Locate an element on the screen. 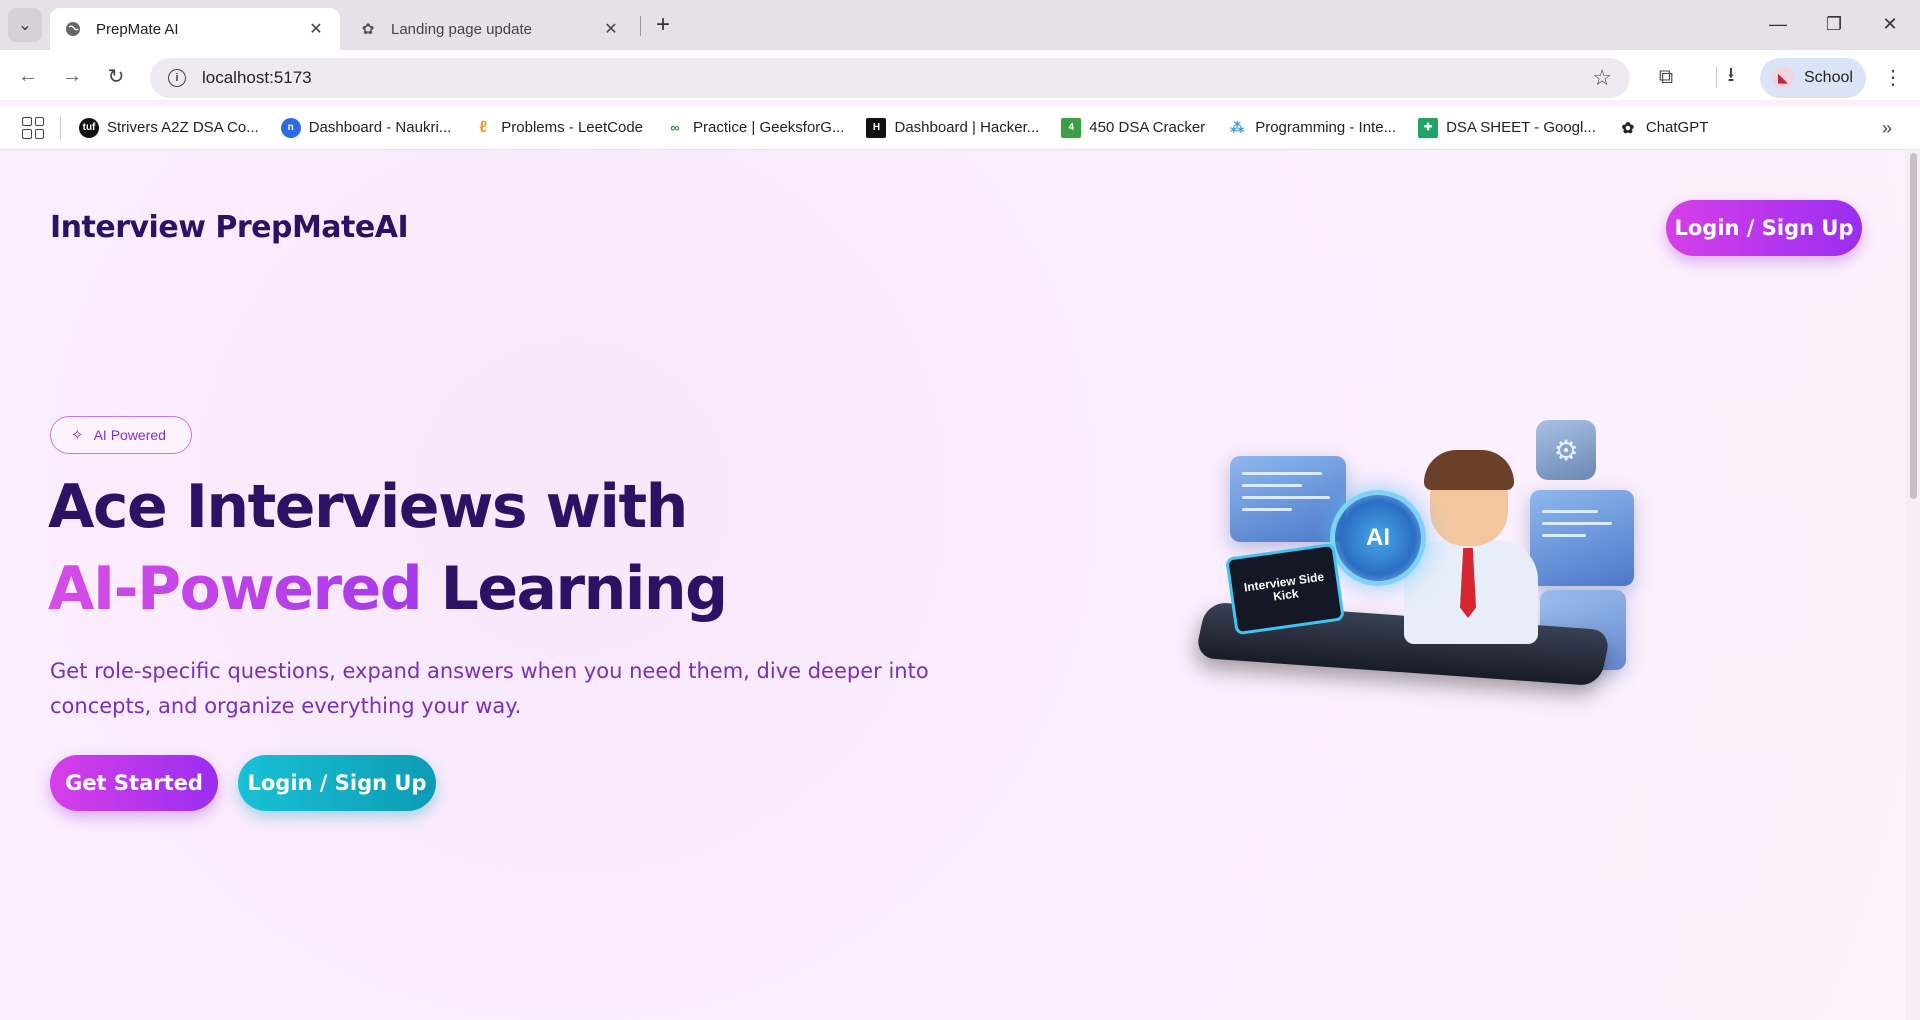  info-card is located at coordinates (1582, 538).